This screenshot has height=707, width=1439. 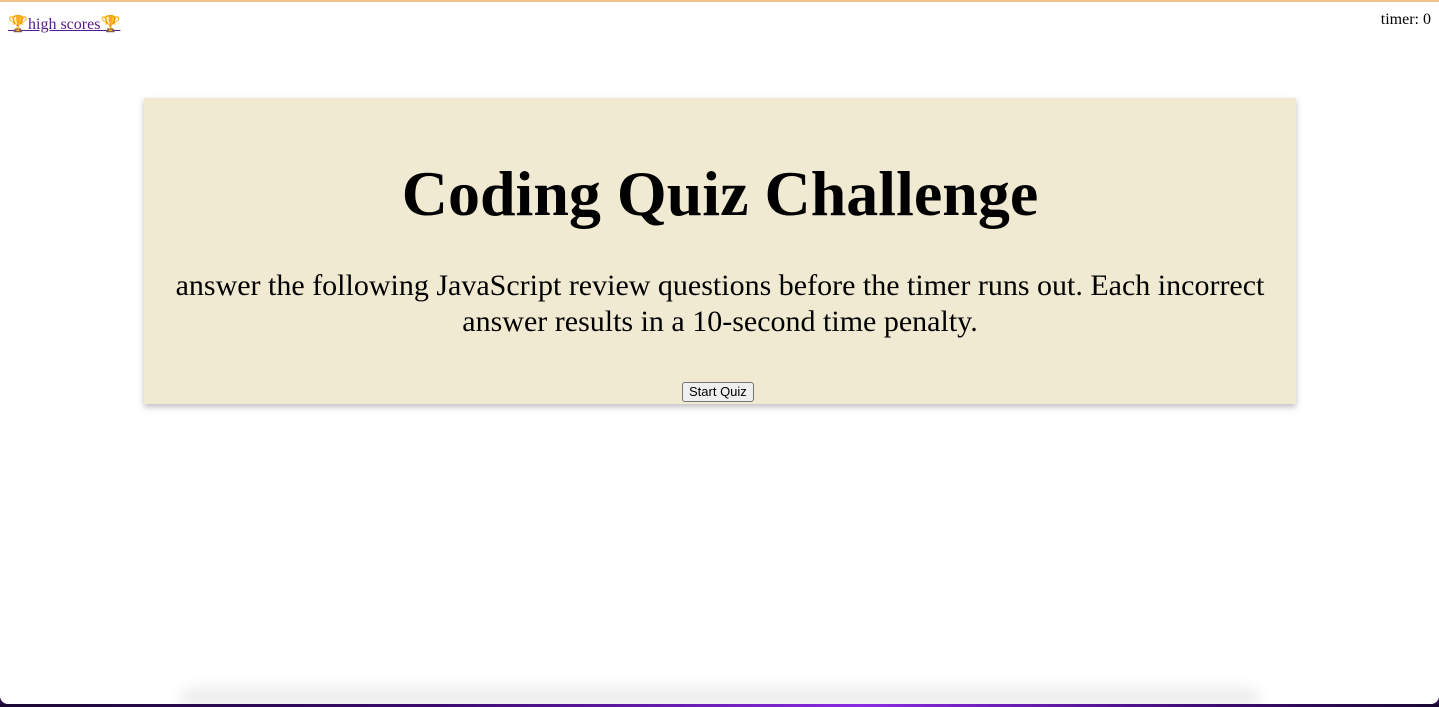 What do you see at coordinates (718, 392) in the screenshot?
I see `start-quiz-button: Start Quiz` at bounding box center [718, 392].